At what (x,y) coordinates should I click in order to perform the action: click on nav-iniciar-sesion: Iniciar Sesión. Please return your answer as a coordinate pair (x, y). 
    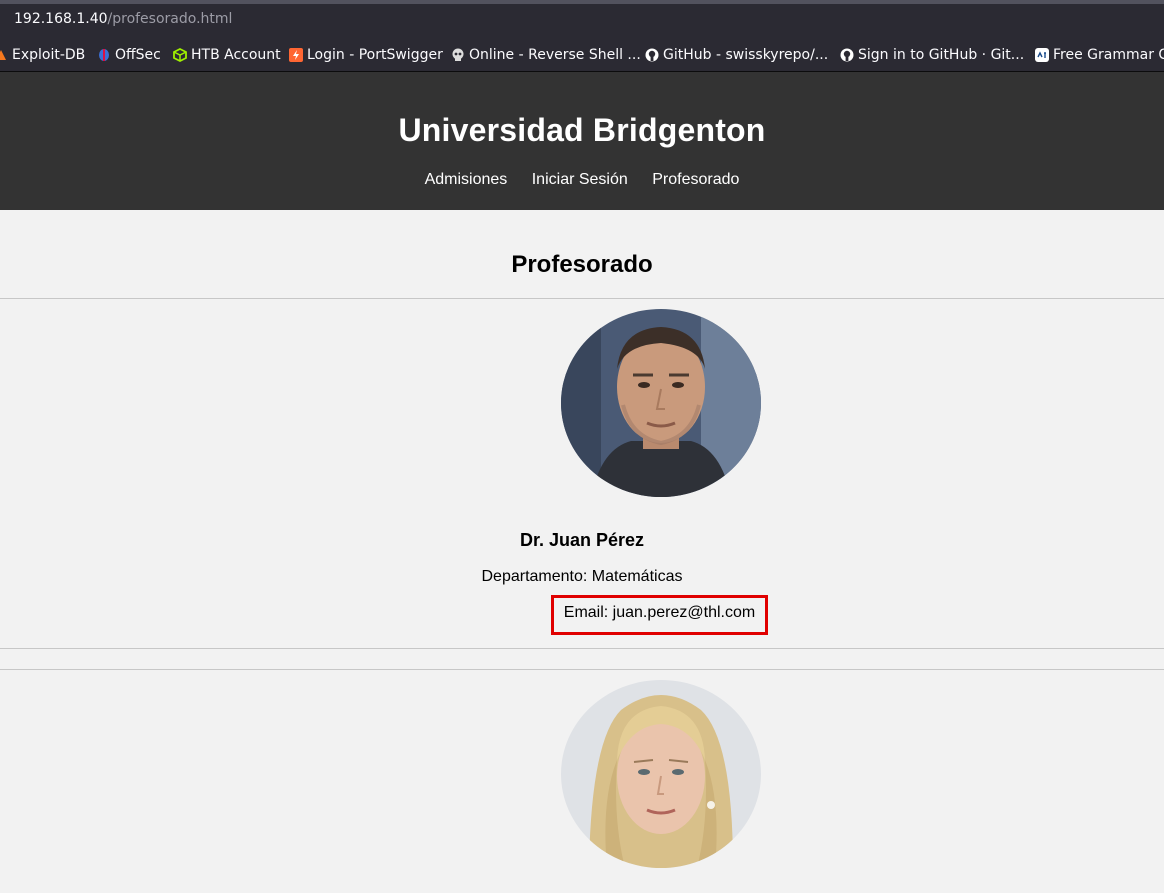
    Looking at the image, I should click on (580, 180).